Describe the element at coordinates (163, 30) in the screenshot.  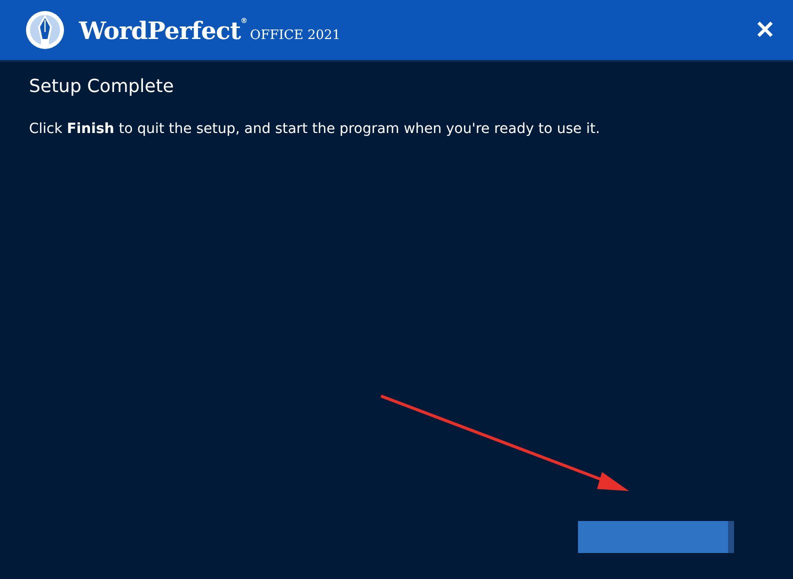
I see `brand-name: WordPerfect$^{®}$` at that location.